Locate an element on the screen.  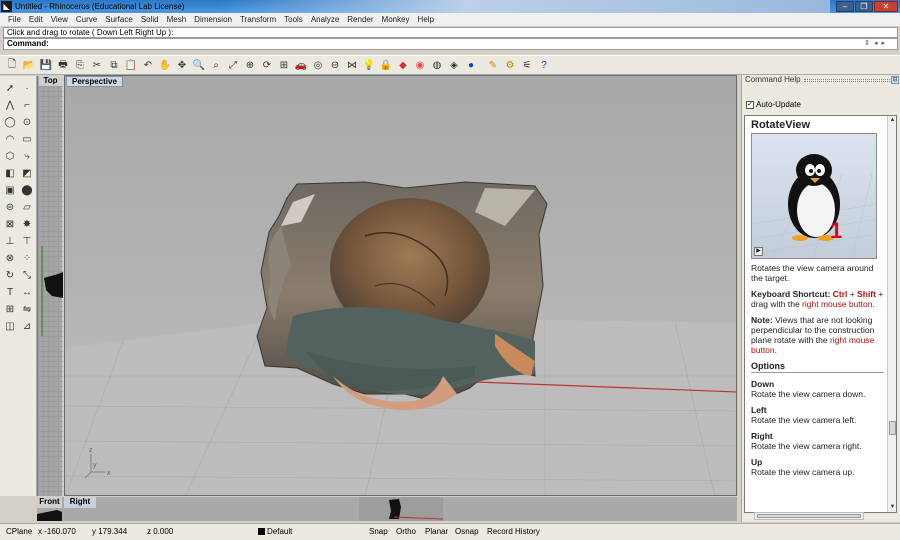
cylinder-icon: ⊜ is located at coordinates (10, 207).